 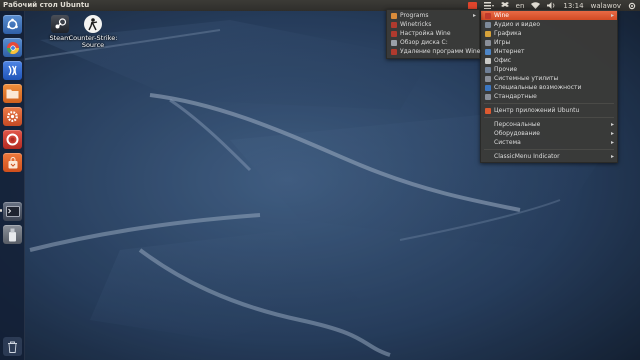 I want to click on menu-item-label: Персональные, so click(x=517, y=124).